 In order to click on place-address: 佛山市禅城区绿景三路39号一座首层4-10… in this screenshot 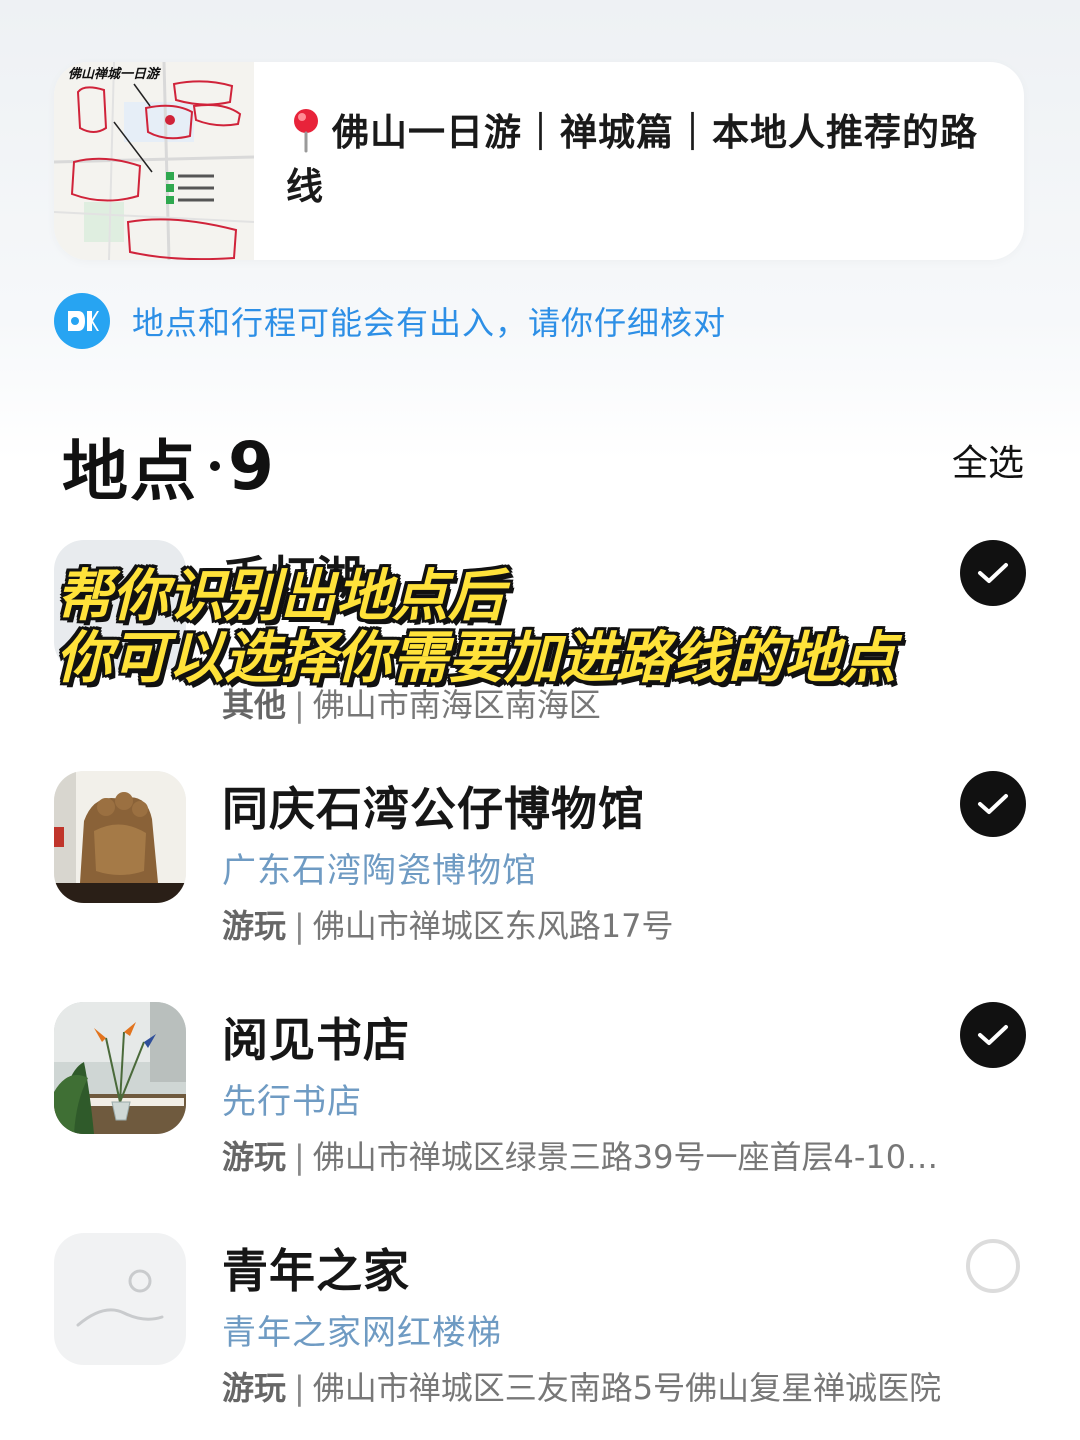, I will do `click(625, 1157)`.